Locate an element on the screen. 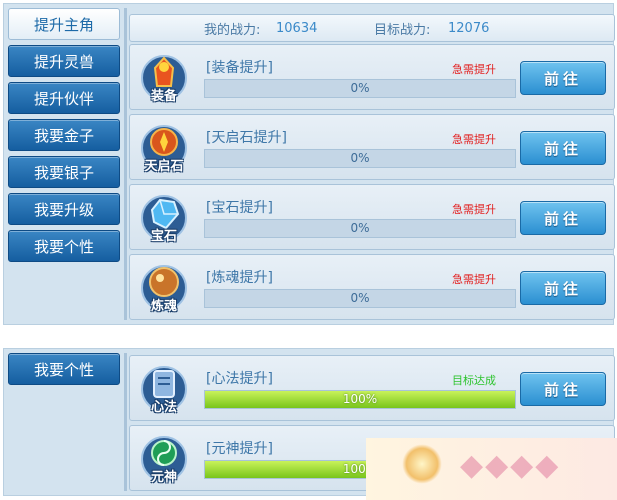  soul-refine-icon-label: 炼魂 is located at coordinates (163, 306).